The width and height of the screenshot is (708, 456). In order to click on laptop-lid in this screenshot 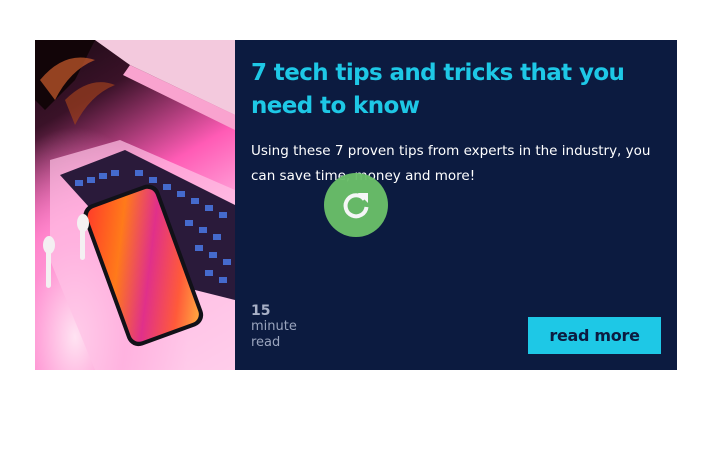, I will do `click(165, 77)`.